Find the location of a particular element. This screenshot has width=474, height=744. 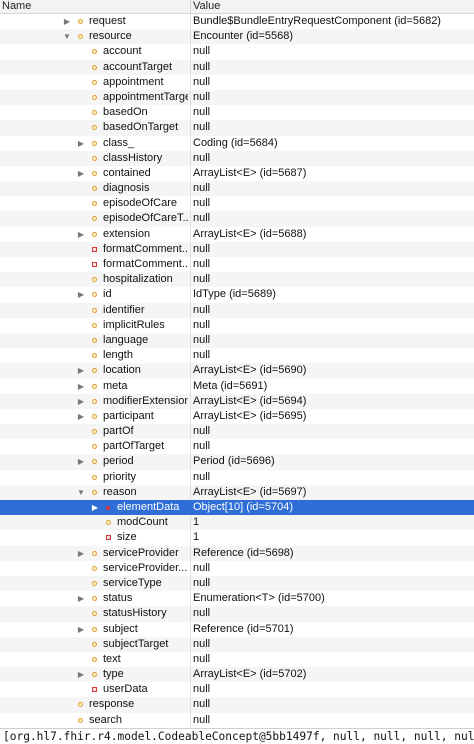

name-cell: diagnosis is located at coordinates (94, 188).